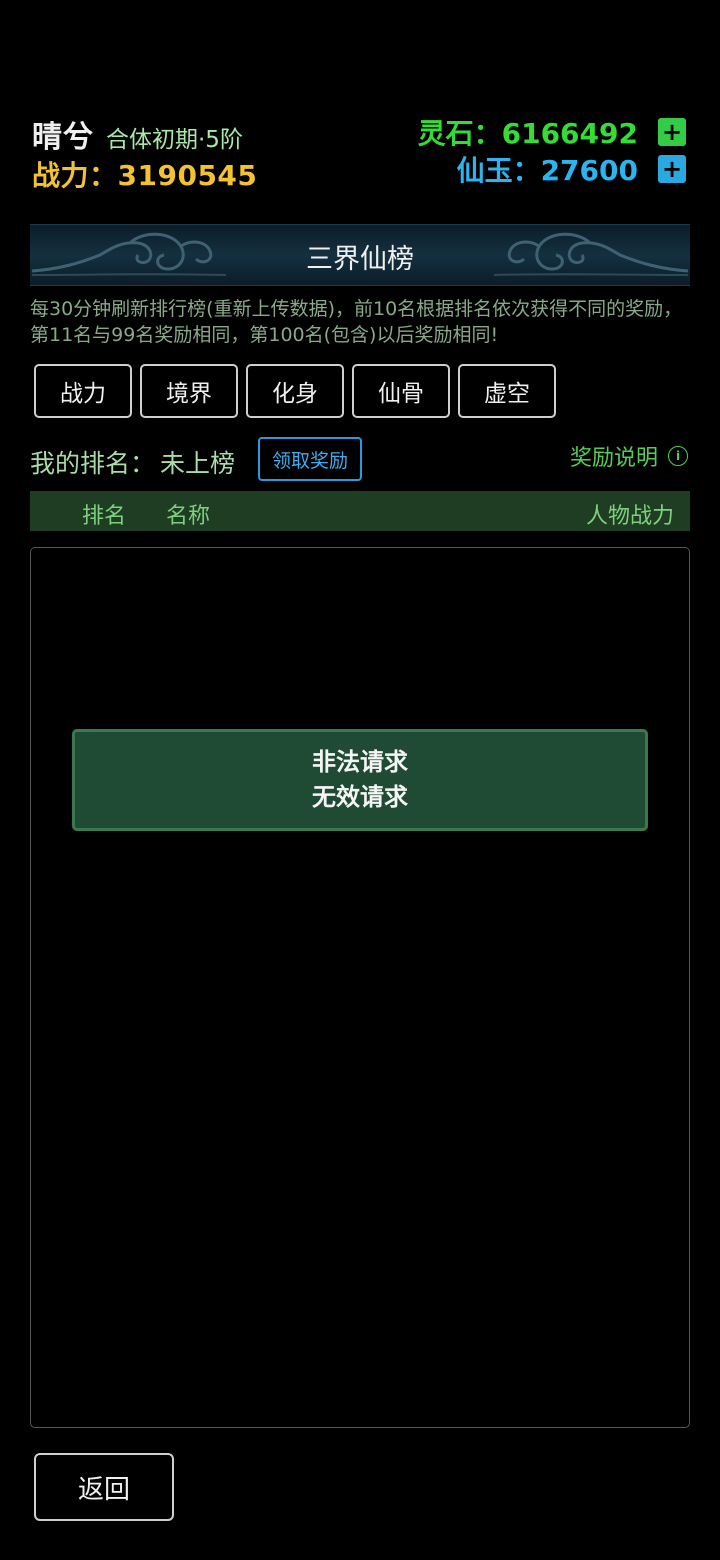 The image size is (720, 1560). I want to click on immortal-jade-label: 仙玉：, so click(498, 170).